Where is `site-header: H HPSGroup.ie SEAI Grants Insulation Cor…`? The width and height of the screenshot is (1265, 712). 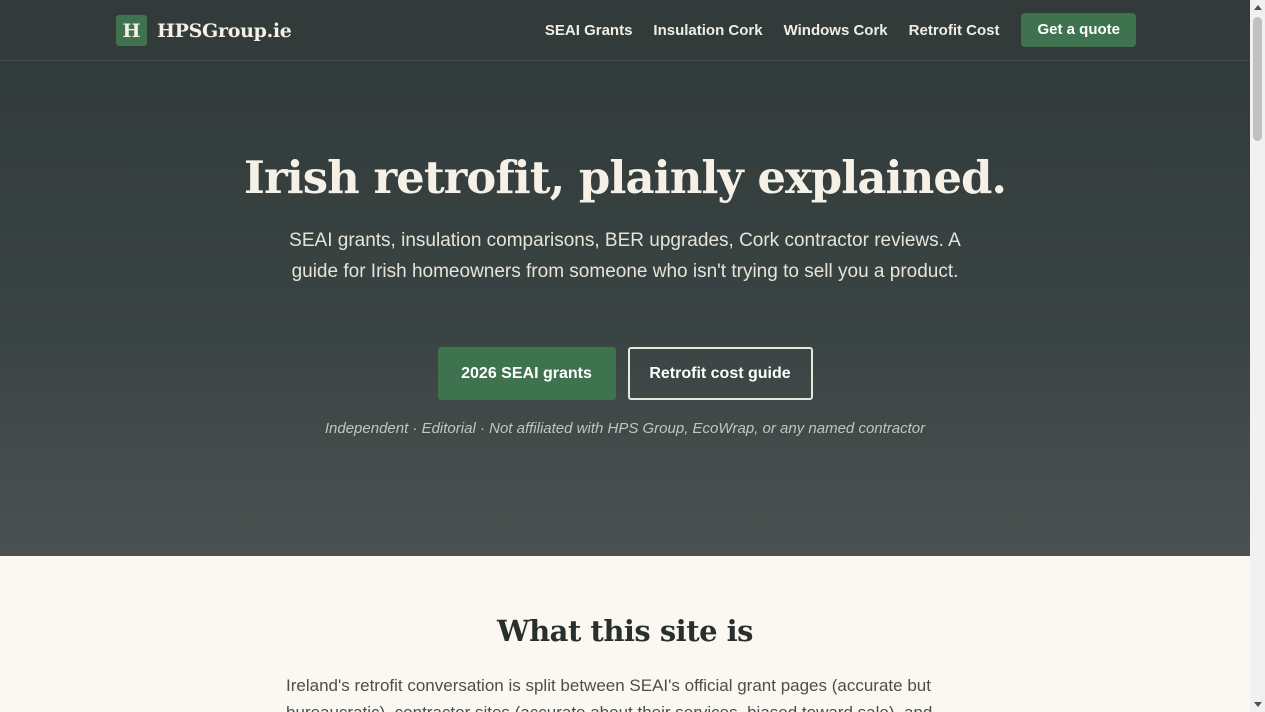 site-header: H HPSGroup.ie SEAI Grants Insulation Cor… is located at coordinates (625, 30).